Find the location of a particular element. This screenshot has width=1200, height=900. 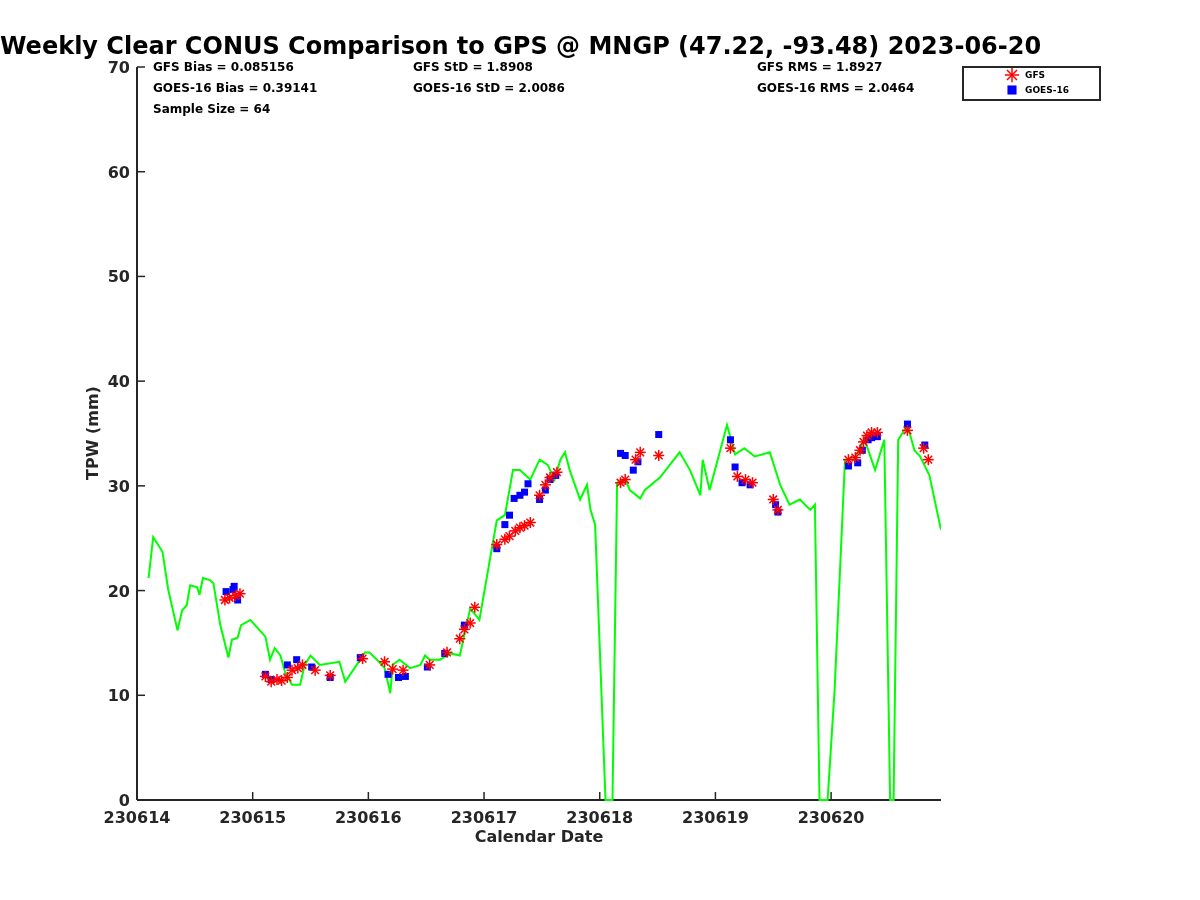

stat-text: GFS StD = 1.8908 is located at coordinates (473, 67).